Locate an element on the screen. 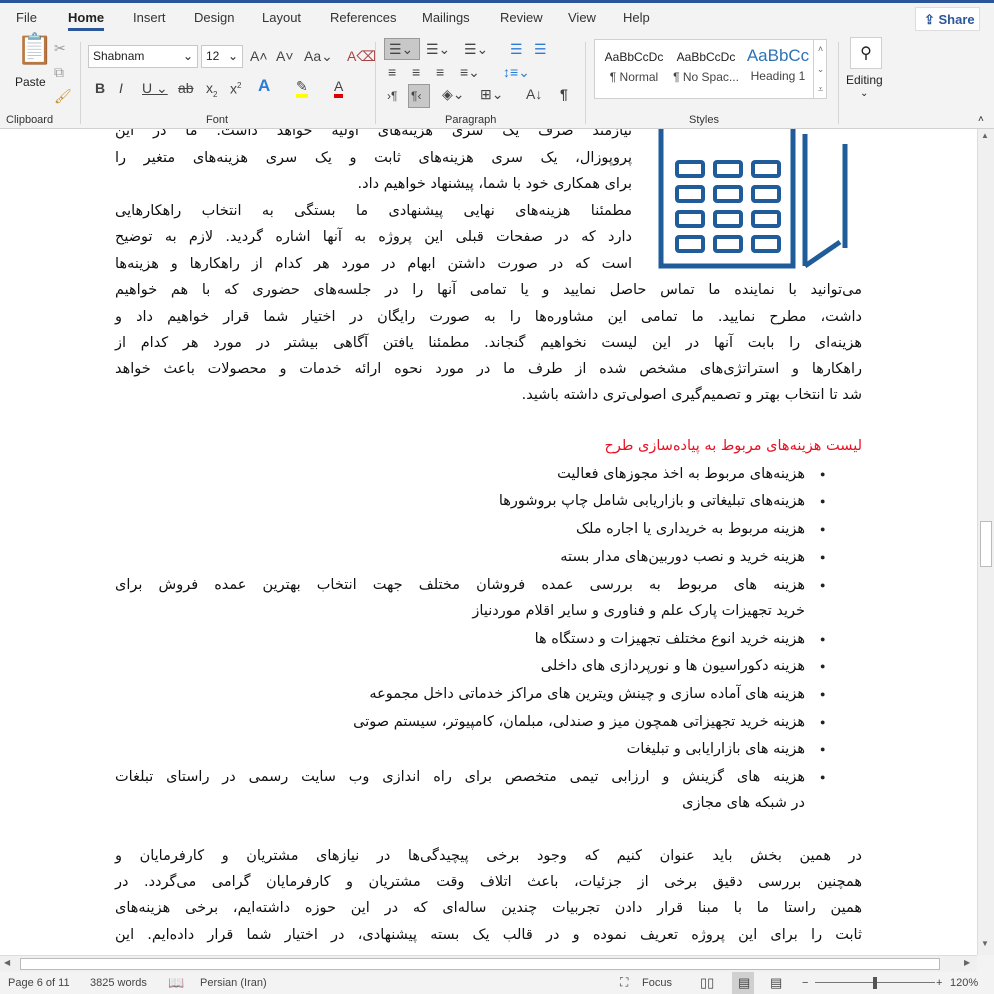  editing-chevron-icon: ⌄ is located at coordinates (864, 93).